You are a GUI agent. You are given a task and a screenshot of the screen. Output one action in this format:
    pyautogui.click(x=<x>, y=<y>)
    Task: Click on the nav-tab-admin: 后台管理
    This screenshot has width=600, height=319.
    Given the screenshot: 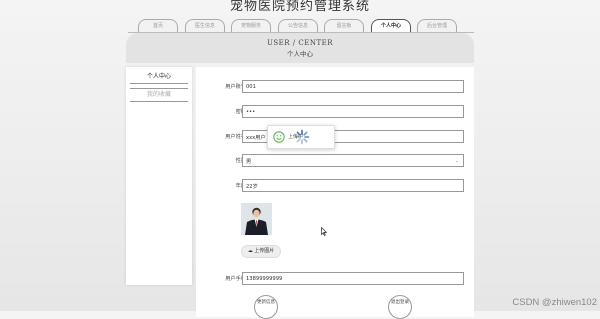 What is the action you would take?
    pyautogui.click(x=437, y=25)
    